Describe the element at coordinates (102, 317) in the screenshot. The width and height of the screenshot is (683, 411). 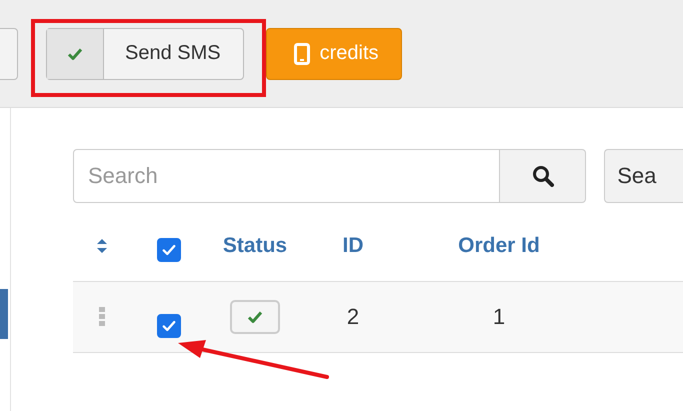
I see `drag-handle-icon` at that location.